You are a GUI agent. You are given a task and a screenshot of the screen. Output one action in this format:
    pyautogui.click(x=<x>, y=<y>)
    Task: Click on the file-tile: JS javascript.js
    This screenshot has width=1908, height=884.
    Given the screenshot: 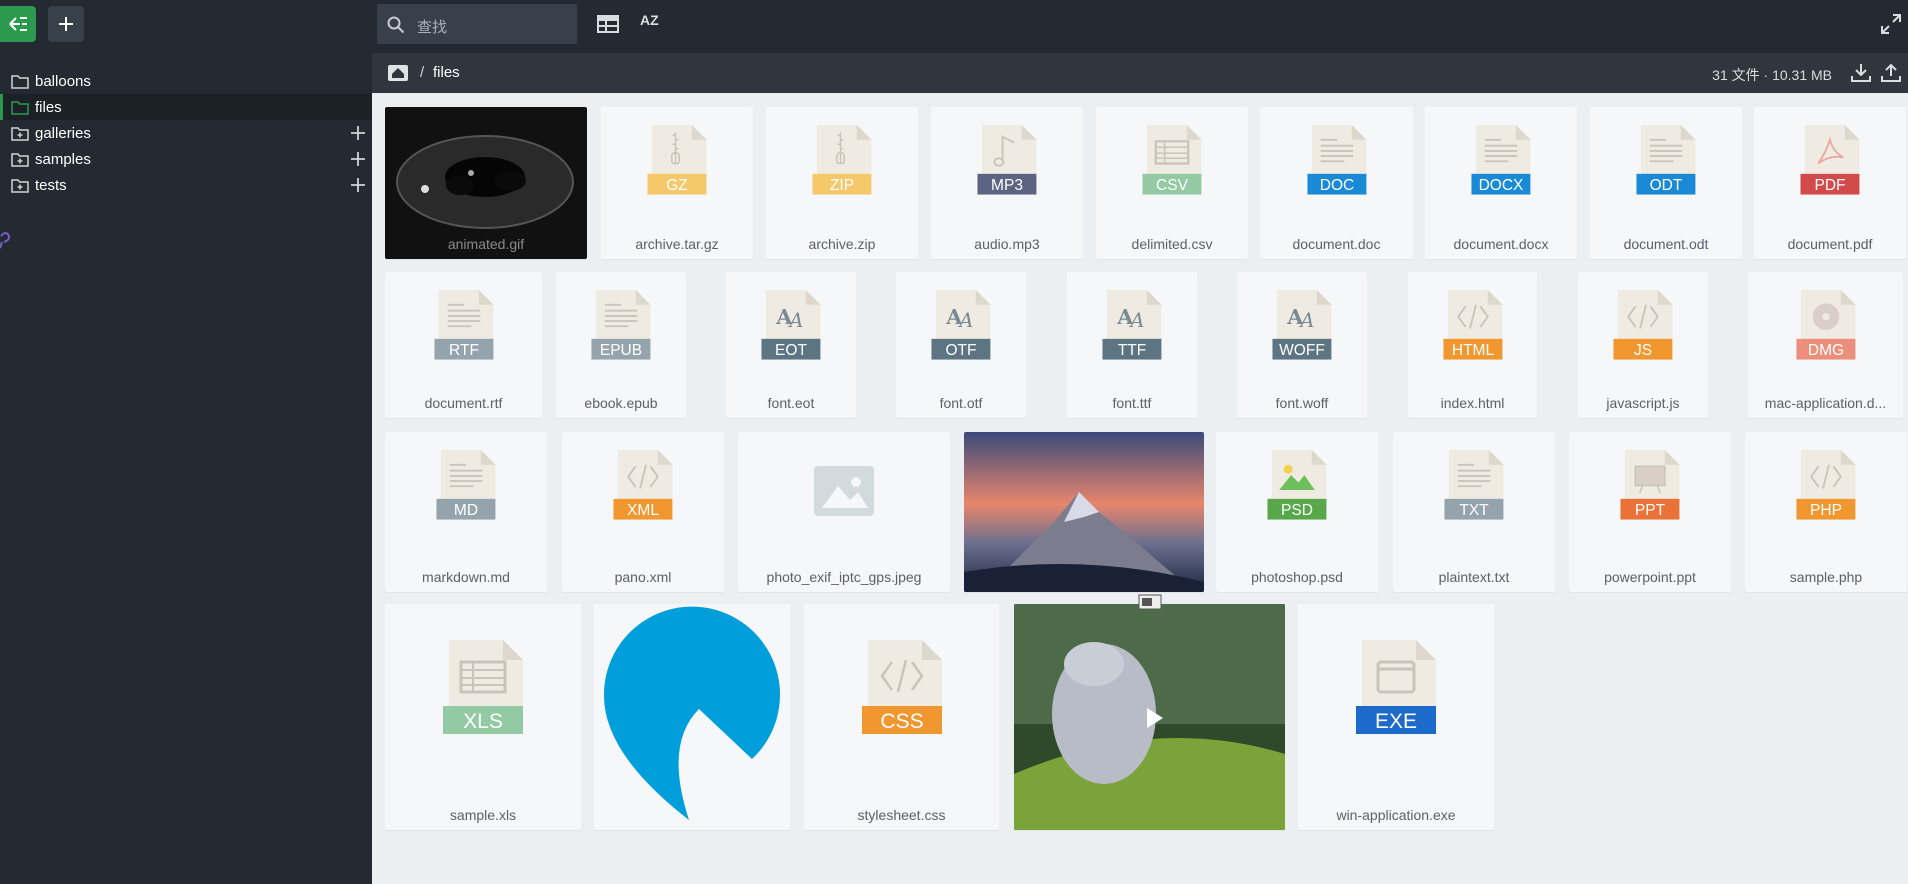 What is the action you would take?
    pyautogui.click(x=1643, y=345)
    